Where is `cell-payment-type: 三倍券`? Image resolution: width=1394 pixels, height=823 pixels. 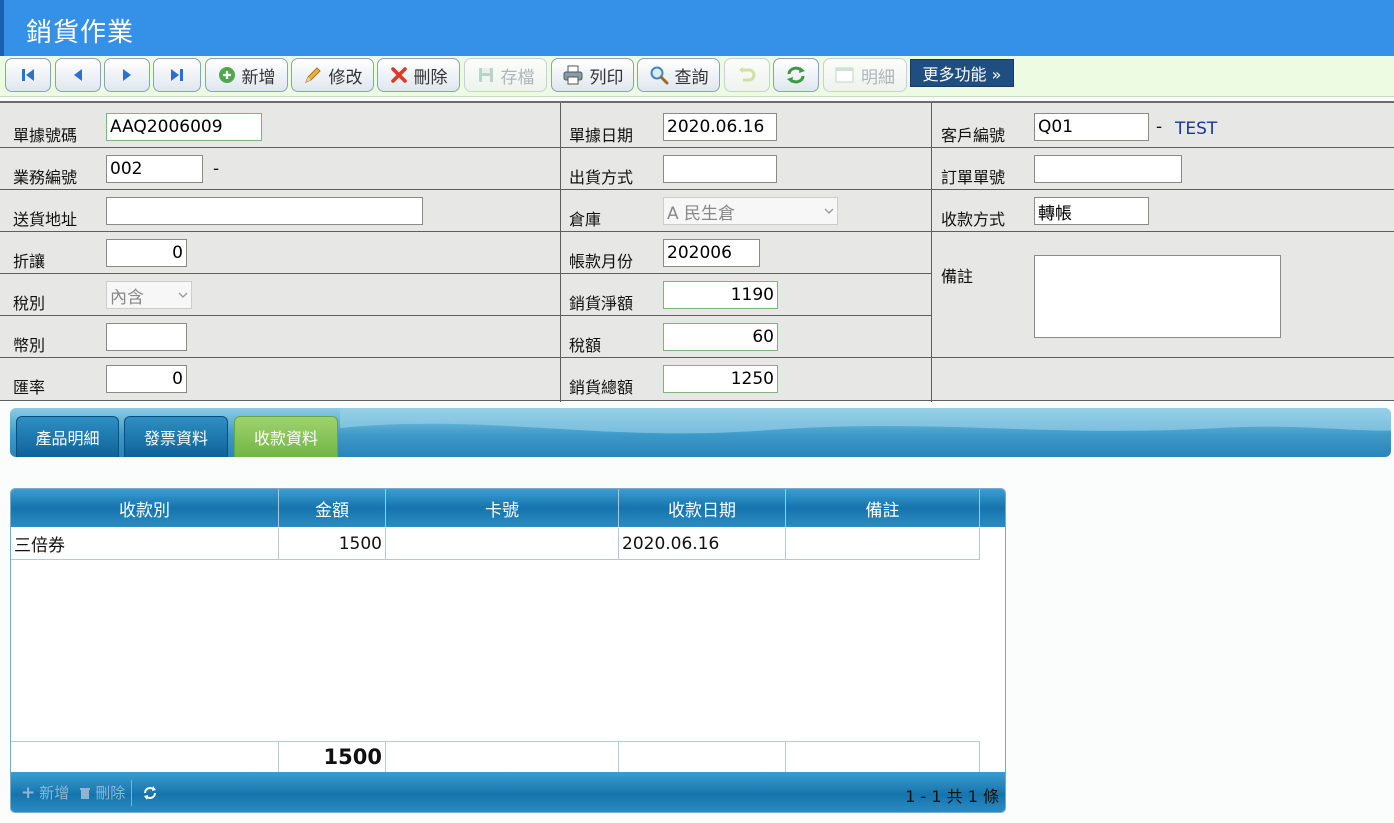 cell-payment-type: 三倍券 is located at coordinates (145, 544).